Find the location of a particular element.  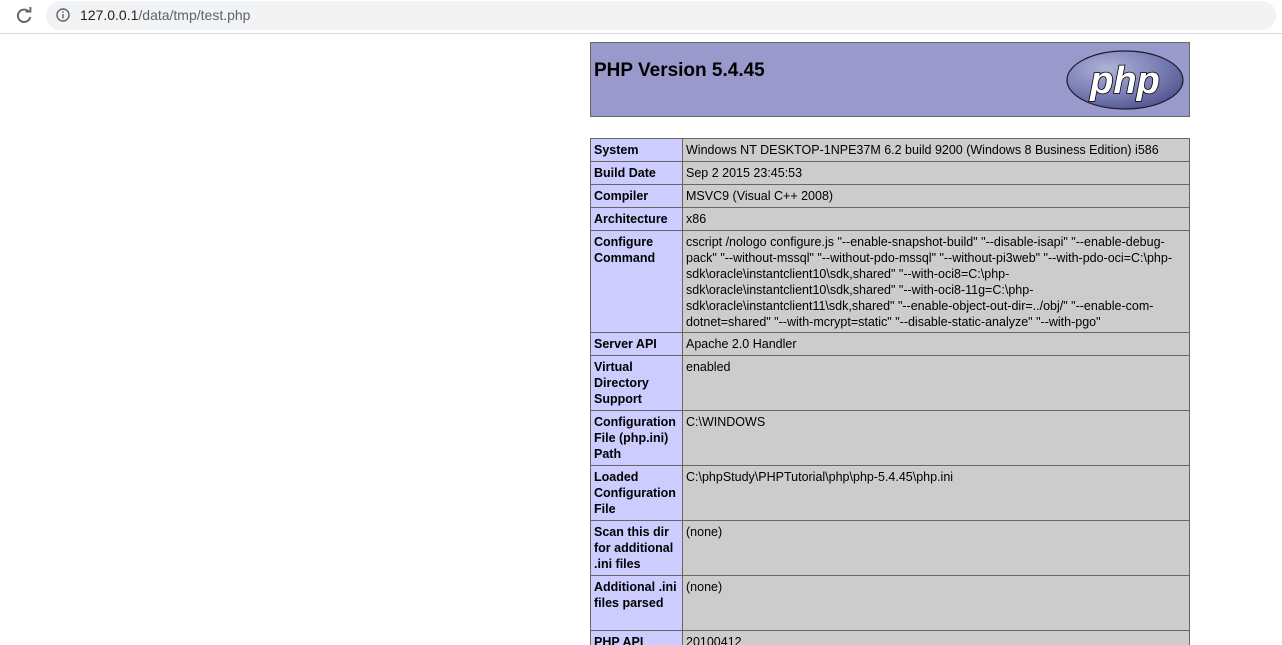

reload-icon is located at coordinates (24, 16).